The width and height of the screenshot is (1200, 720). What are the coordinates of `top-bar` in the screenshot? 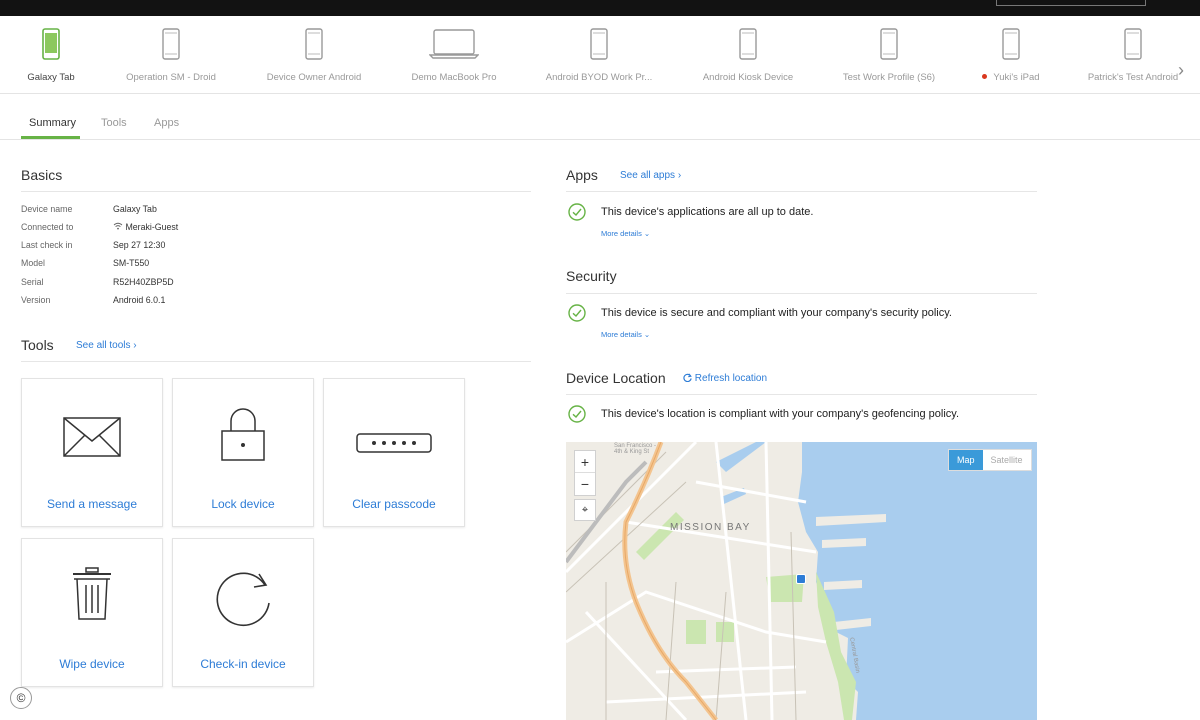 It's located at (600, 8).